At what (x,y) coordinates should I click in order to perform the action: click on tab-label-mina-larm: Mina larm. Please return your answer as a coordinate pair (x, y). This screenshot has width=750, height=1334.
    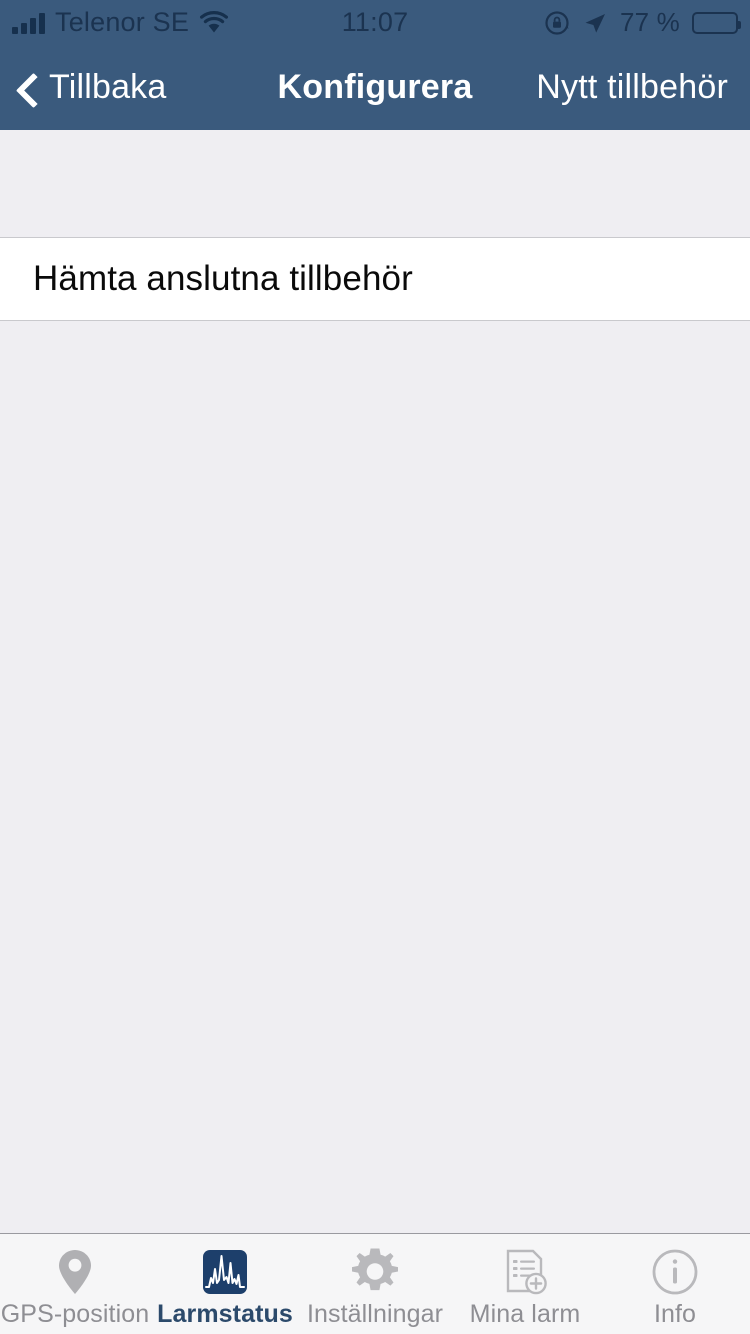
    Looking at the image, I should click on (525, 1314).